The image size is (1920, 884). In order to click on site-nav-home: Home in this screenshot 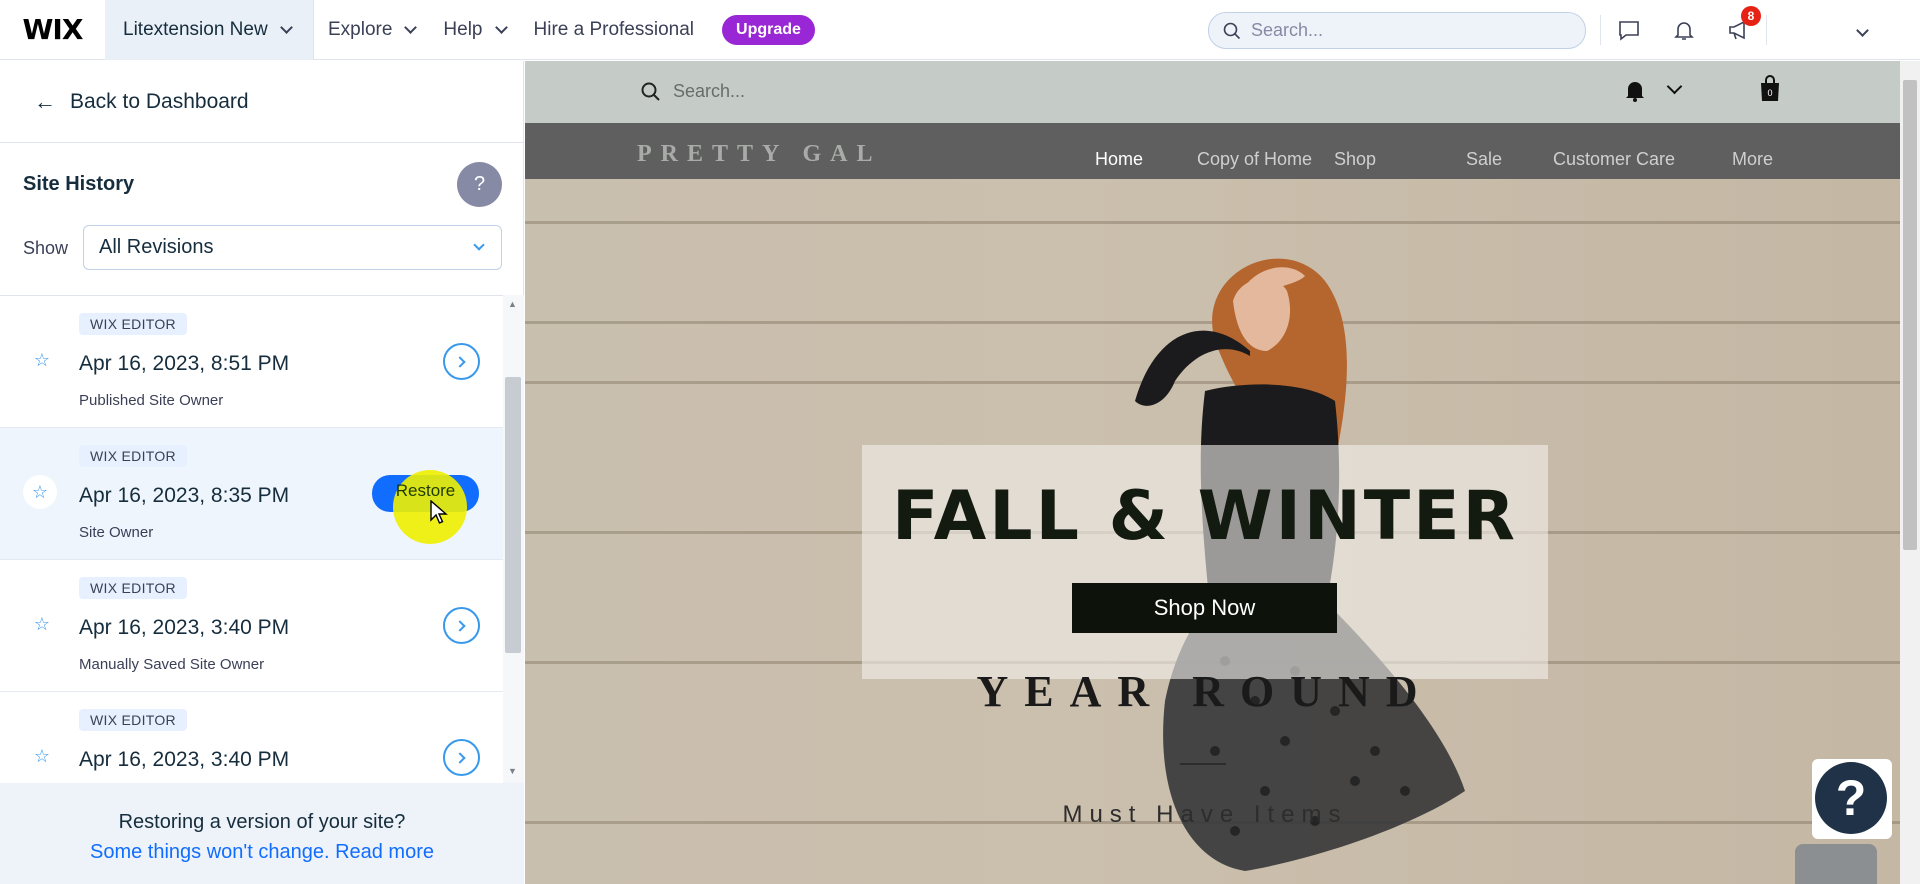, I will do `click(1119, 159)`.